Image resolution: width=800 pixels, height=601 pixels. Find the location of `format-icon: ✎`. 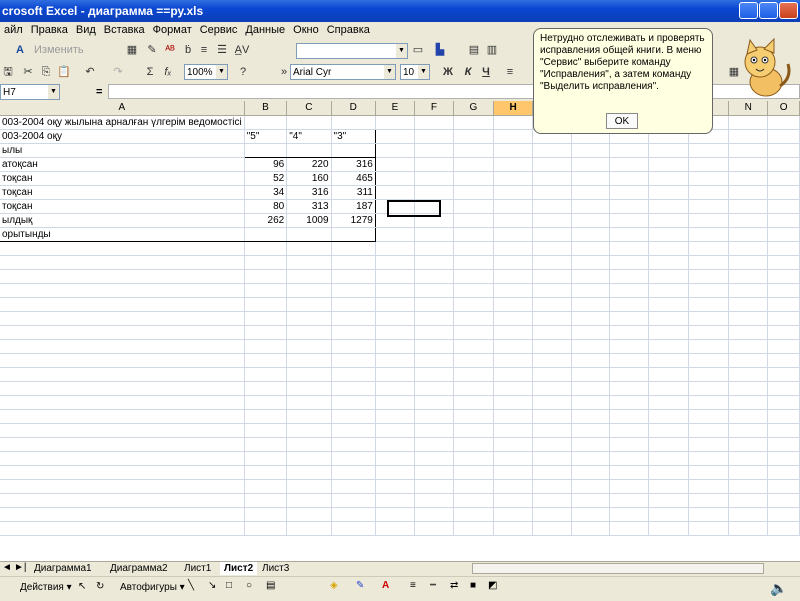

format-icon: ✎ is located at coordinates (152, 50).